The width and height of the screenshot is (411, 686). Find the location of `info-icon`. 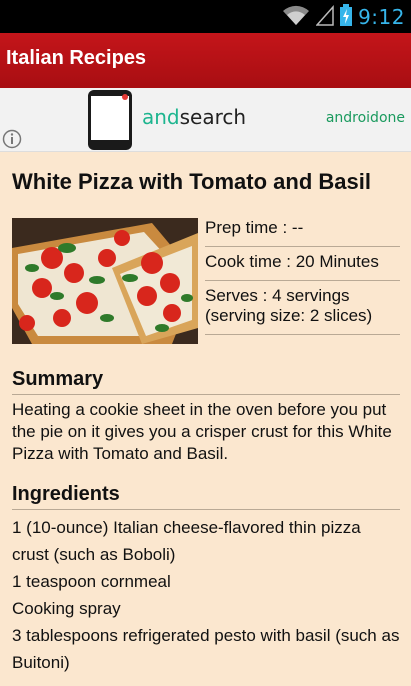

info-icon is located at coordinates (12, 139).